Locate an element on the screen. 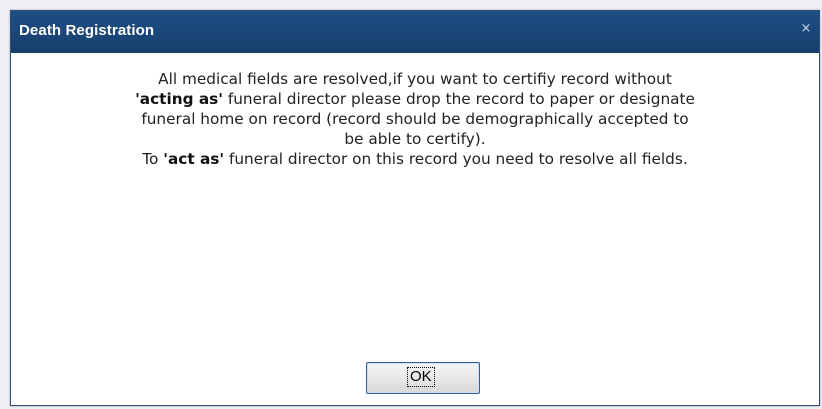  ok-button-label: OK is located at coordinates (421, 377).